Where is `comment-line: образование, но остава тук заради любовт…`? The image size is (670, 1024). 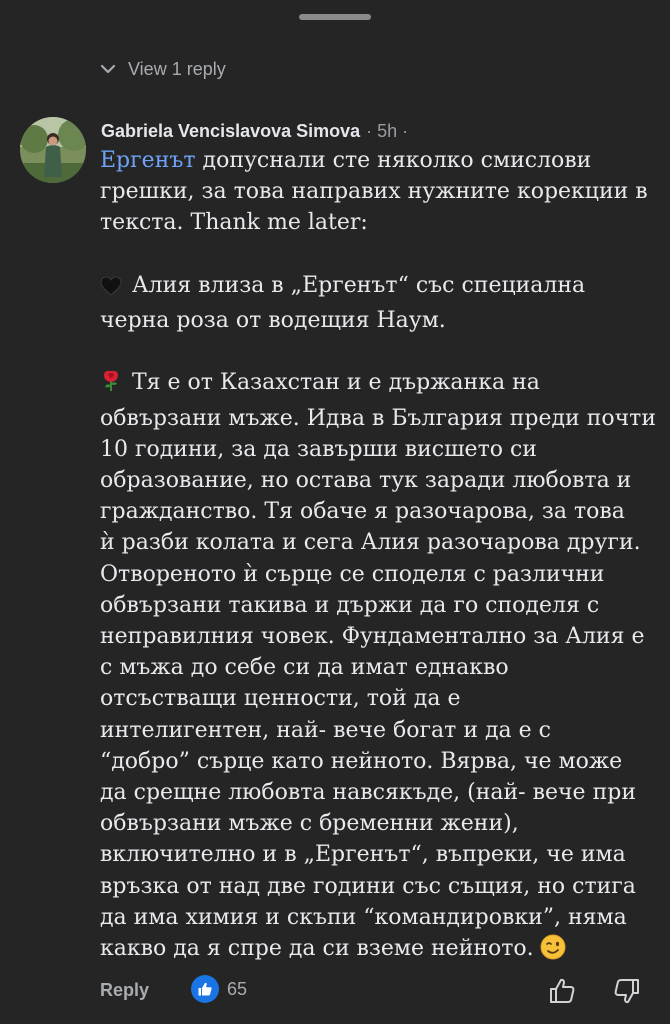
comment-line: образование, но остава тук заради любовт… is located at coordinates (366, 480).